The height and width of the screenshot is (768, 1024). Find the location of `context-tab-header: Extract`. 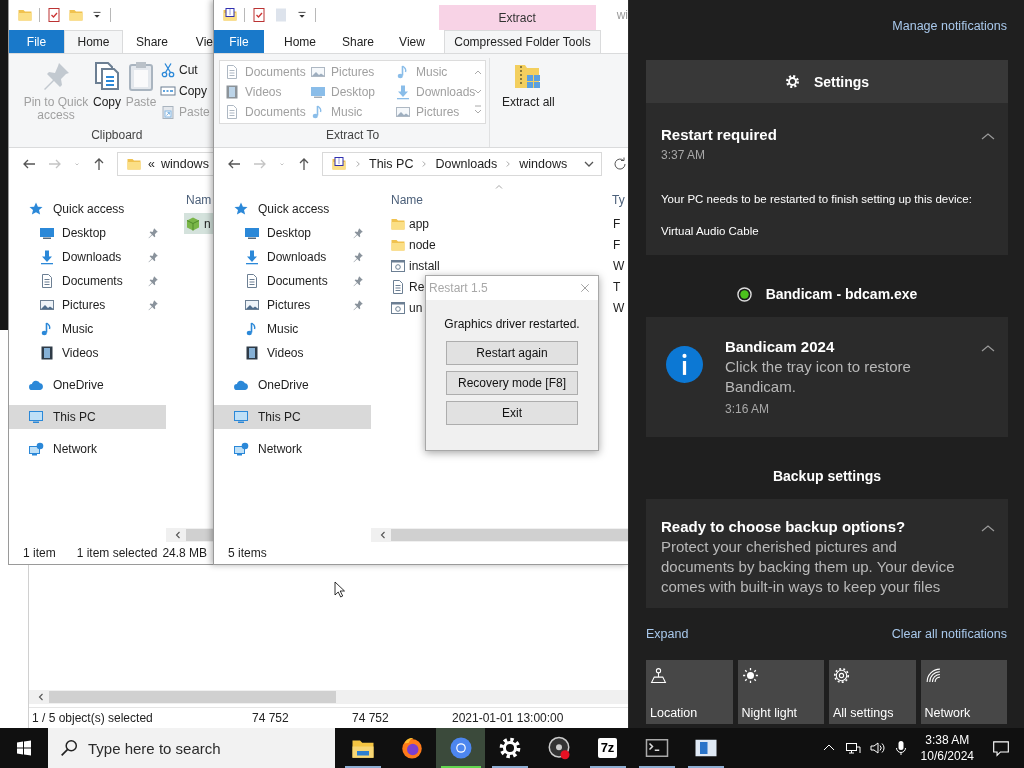

context-tab-header: Extract is located at coordinates (517, 17).